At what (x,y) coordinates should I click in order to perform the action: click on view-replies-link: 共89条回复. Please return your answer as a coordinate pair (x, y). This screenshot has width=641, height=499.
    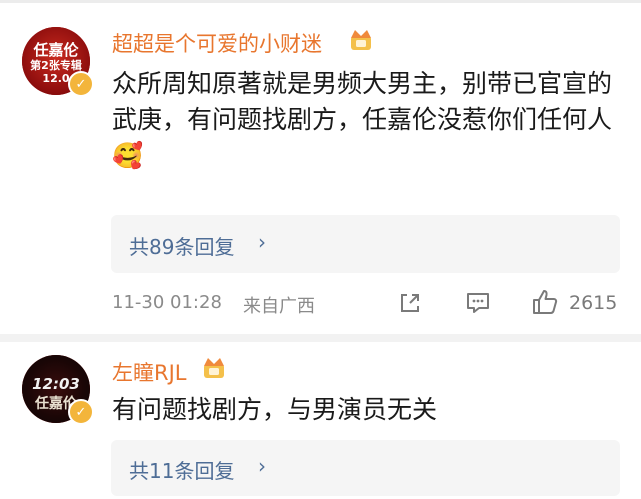
    Looking at the image, I should click on (181, 245).